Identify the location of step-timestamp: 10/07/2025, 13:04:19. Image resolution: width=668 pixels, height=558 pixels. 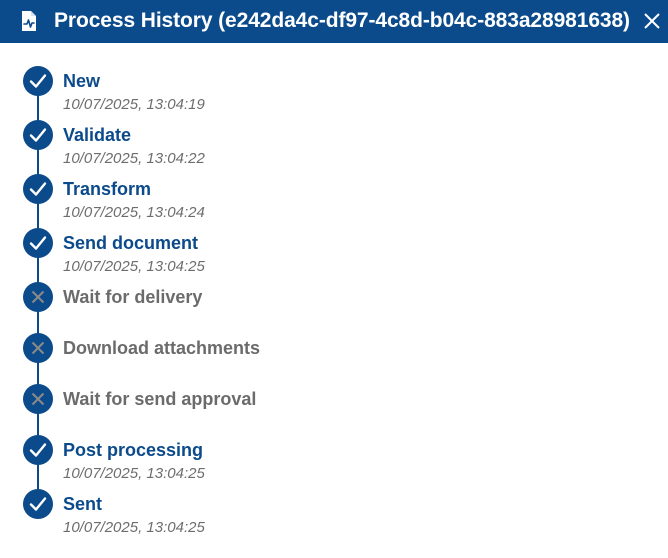
(134, 104).